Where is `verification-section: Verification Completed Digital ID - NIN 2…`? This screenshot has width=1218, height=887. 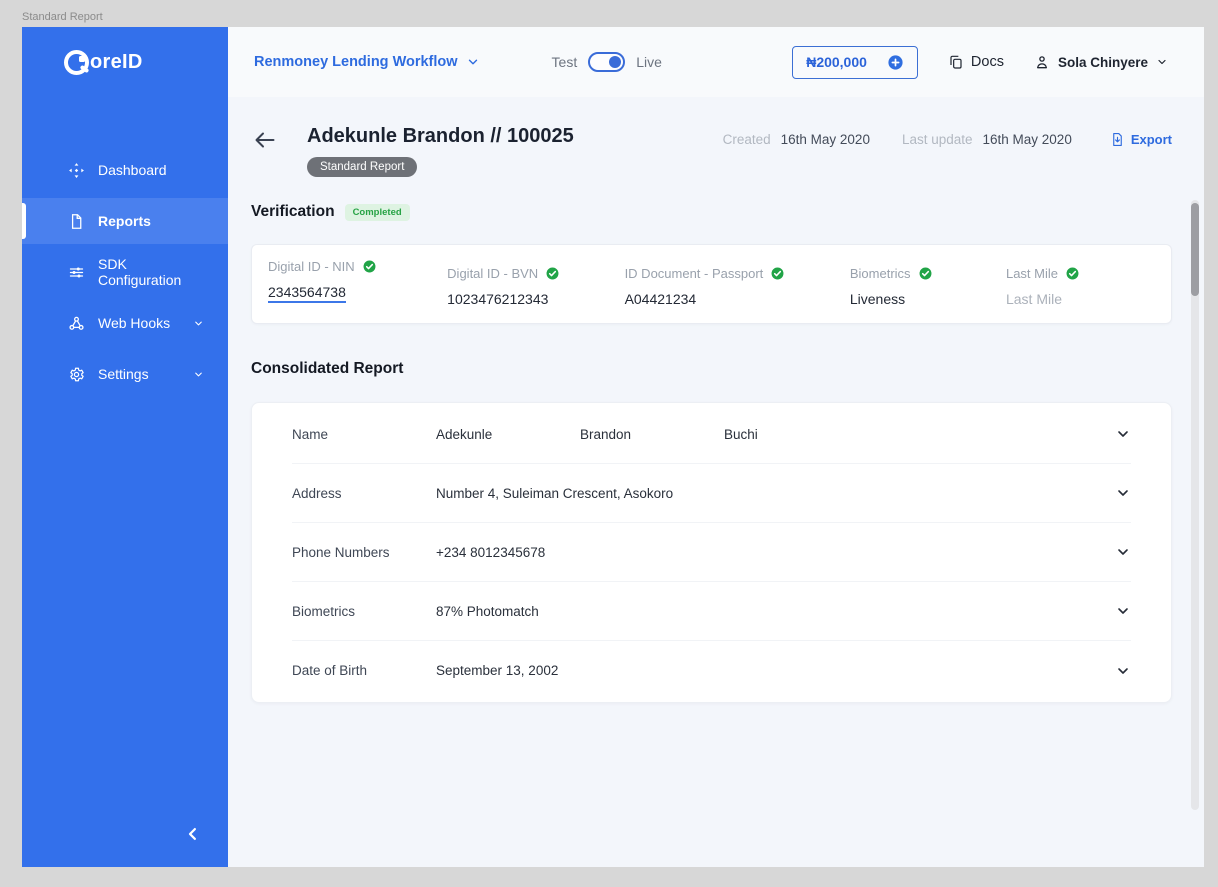
verification-section: Verification Completed Digital ID - NIN 2… is located at coordinates (711, 263).